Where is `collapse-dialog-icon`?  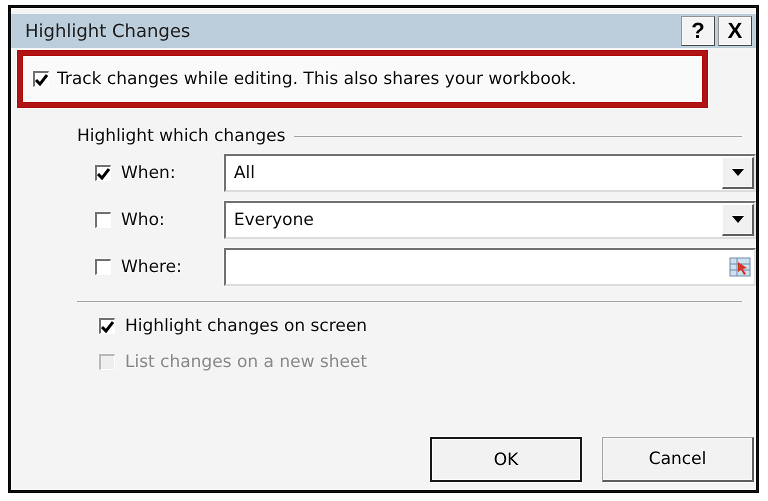
collapse-dialog-icon is located at coordinates (740, 267).